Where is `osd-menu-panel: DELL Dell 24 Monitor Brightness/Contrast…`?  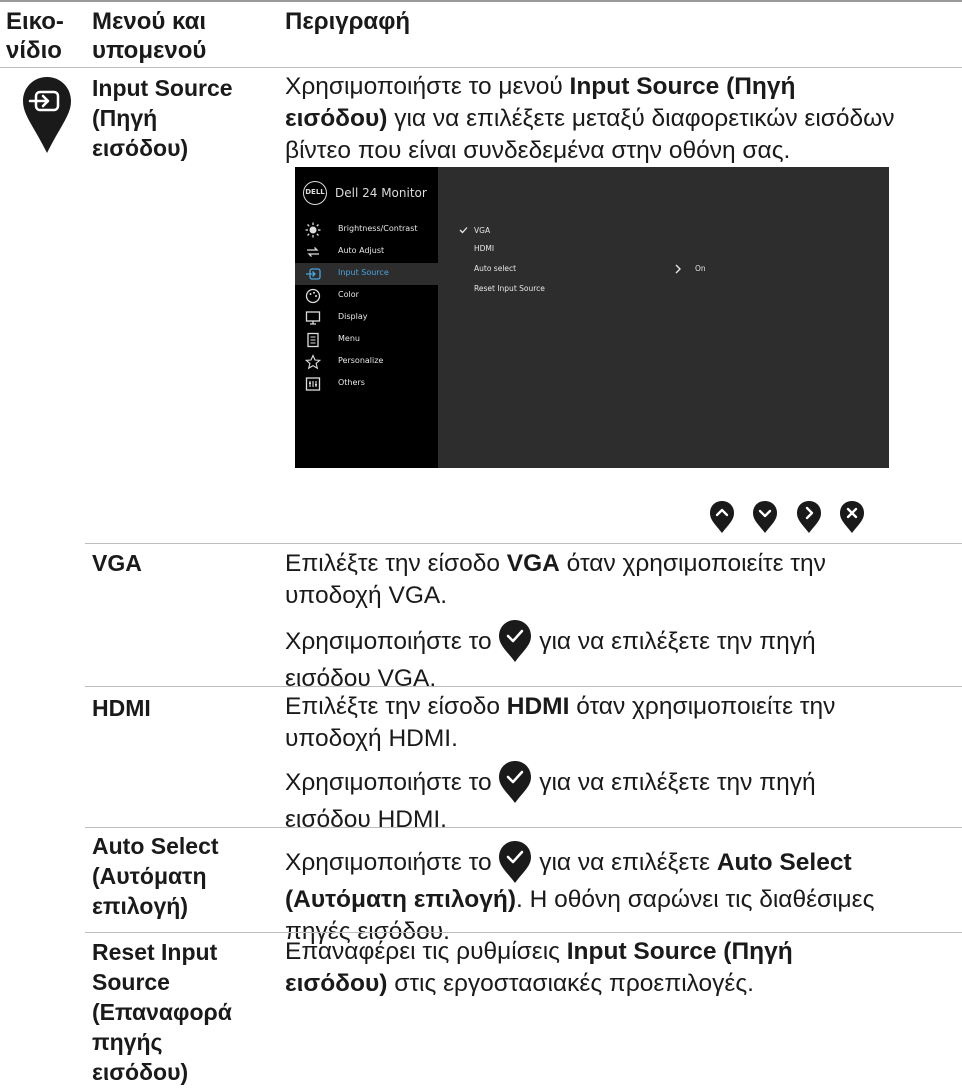
osd-menu-panel: DELL Dell 24 Monitor Brightness/Contrast… is located at coordinates (366, 317).